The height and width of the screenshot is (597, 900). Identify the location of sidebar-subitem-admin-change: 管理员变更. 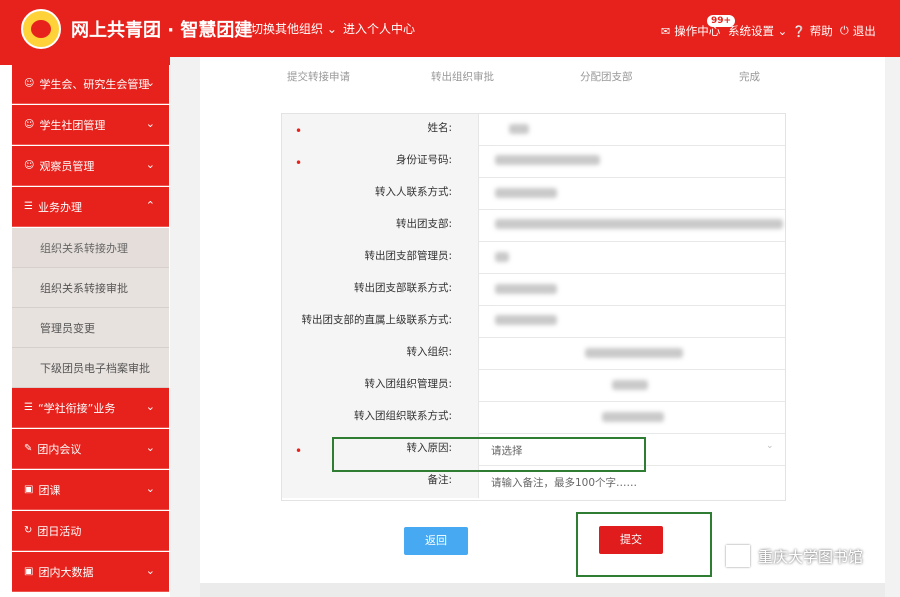
(90, 328).